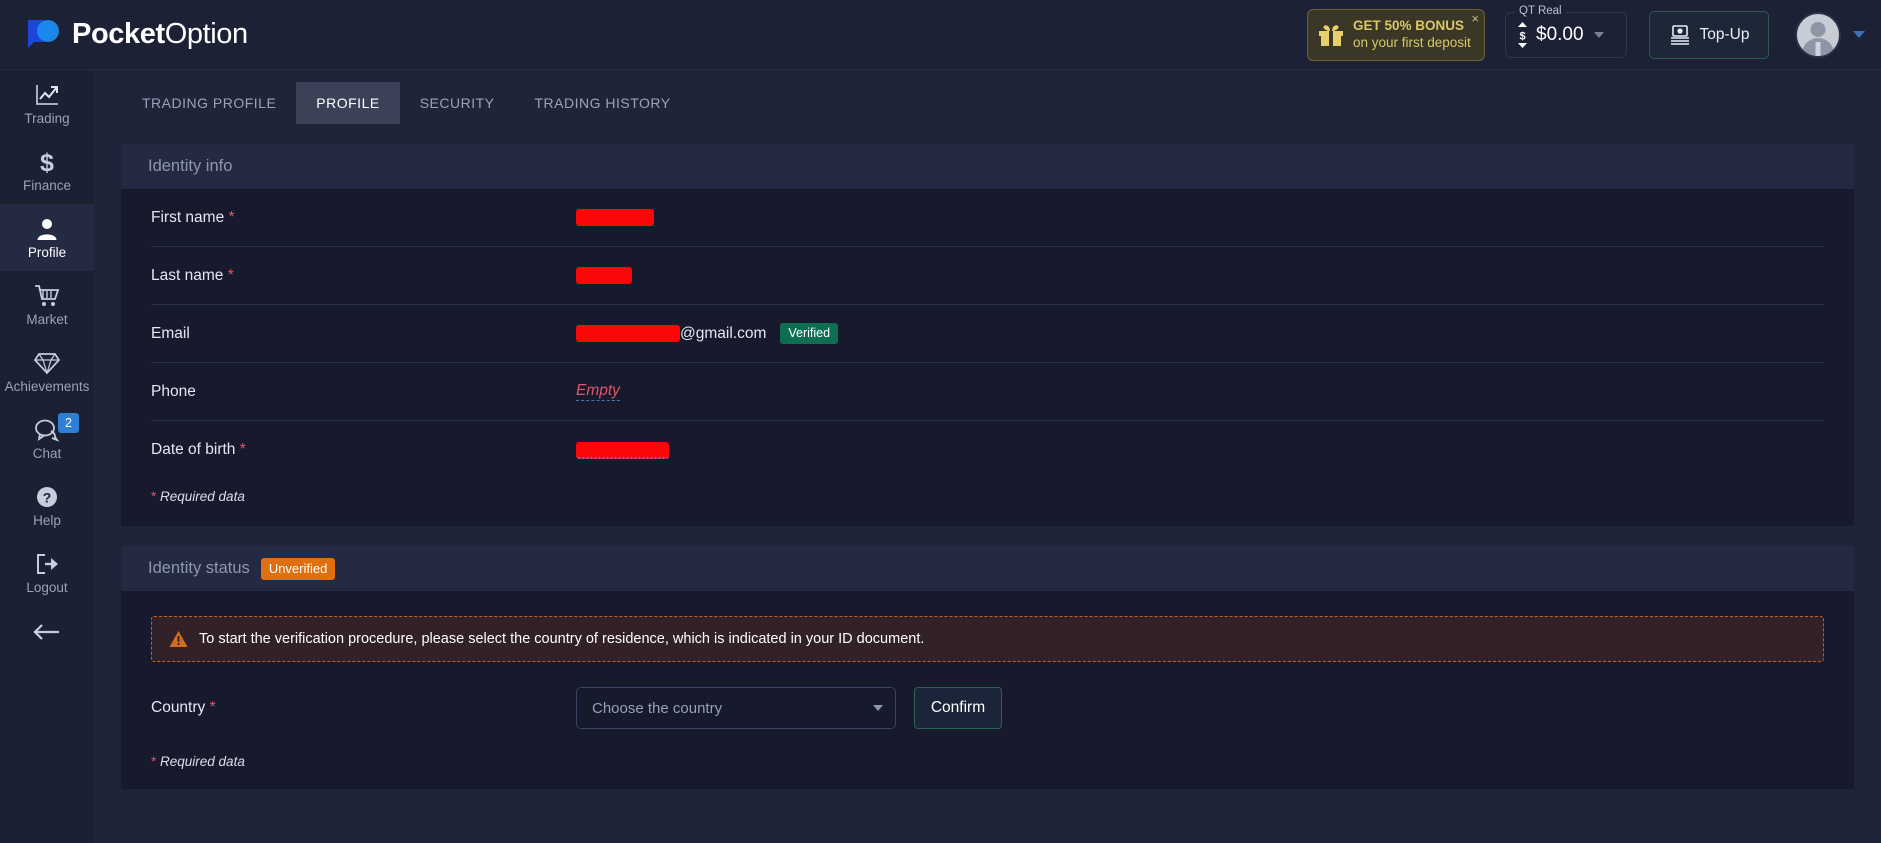 The image size is (1881, 843). Describe the element at coordinates (47, 118) in the screenshot. I see `sidebar-item-label: Trading` at that location.